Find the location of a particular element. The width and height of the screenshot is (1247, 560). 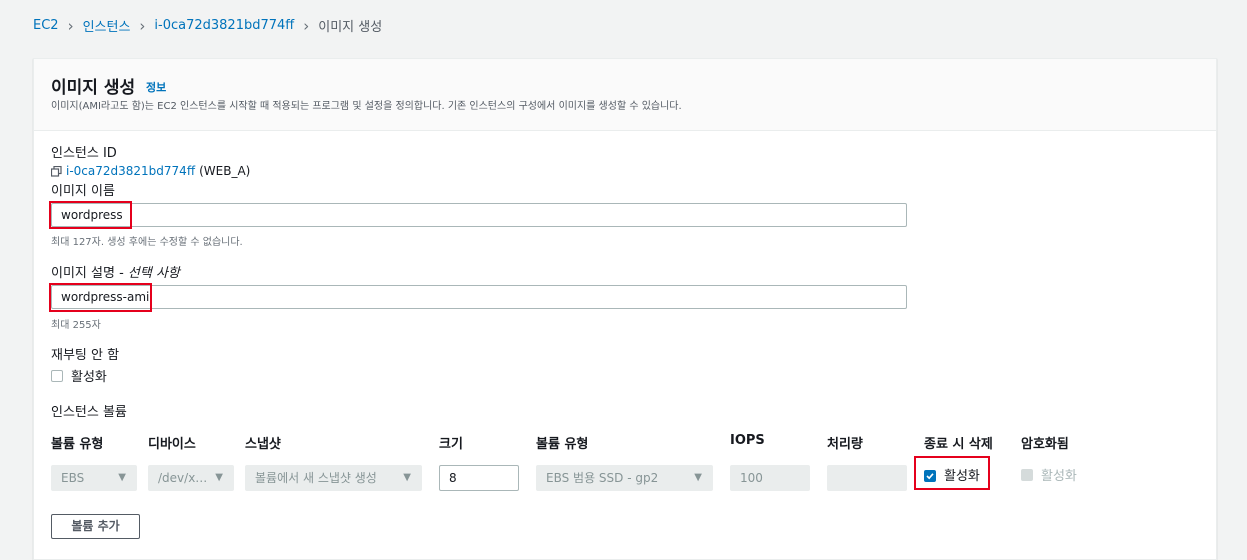

throughput-input is located at coordinates (867, 478).